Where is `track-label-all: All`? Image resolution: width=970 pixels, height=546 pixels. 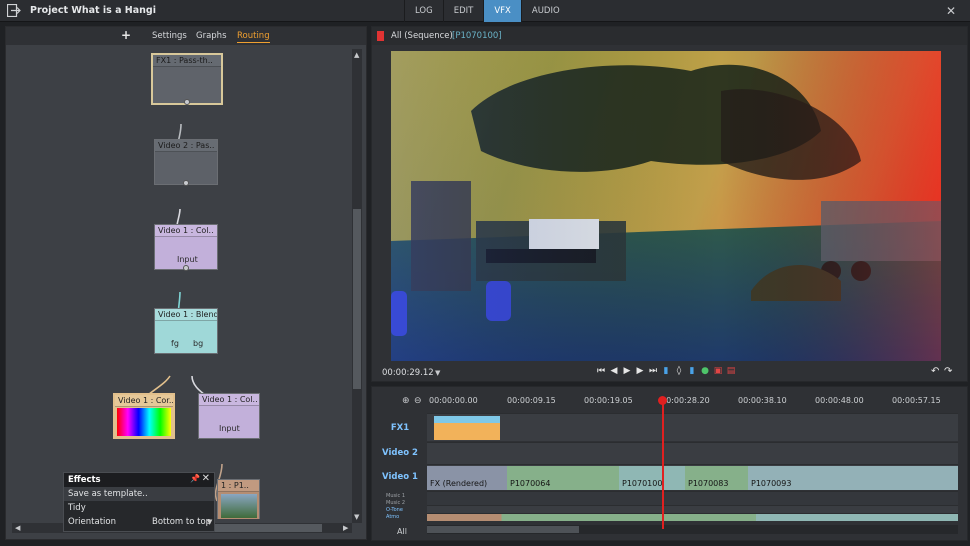 track-label-all: All is located at coordinates (402, 531).